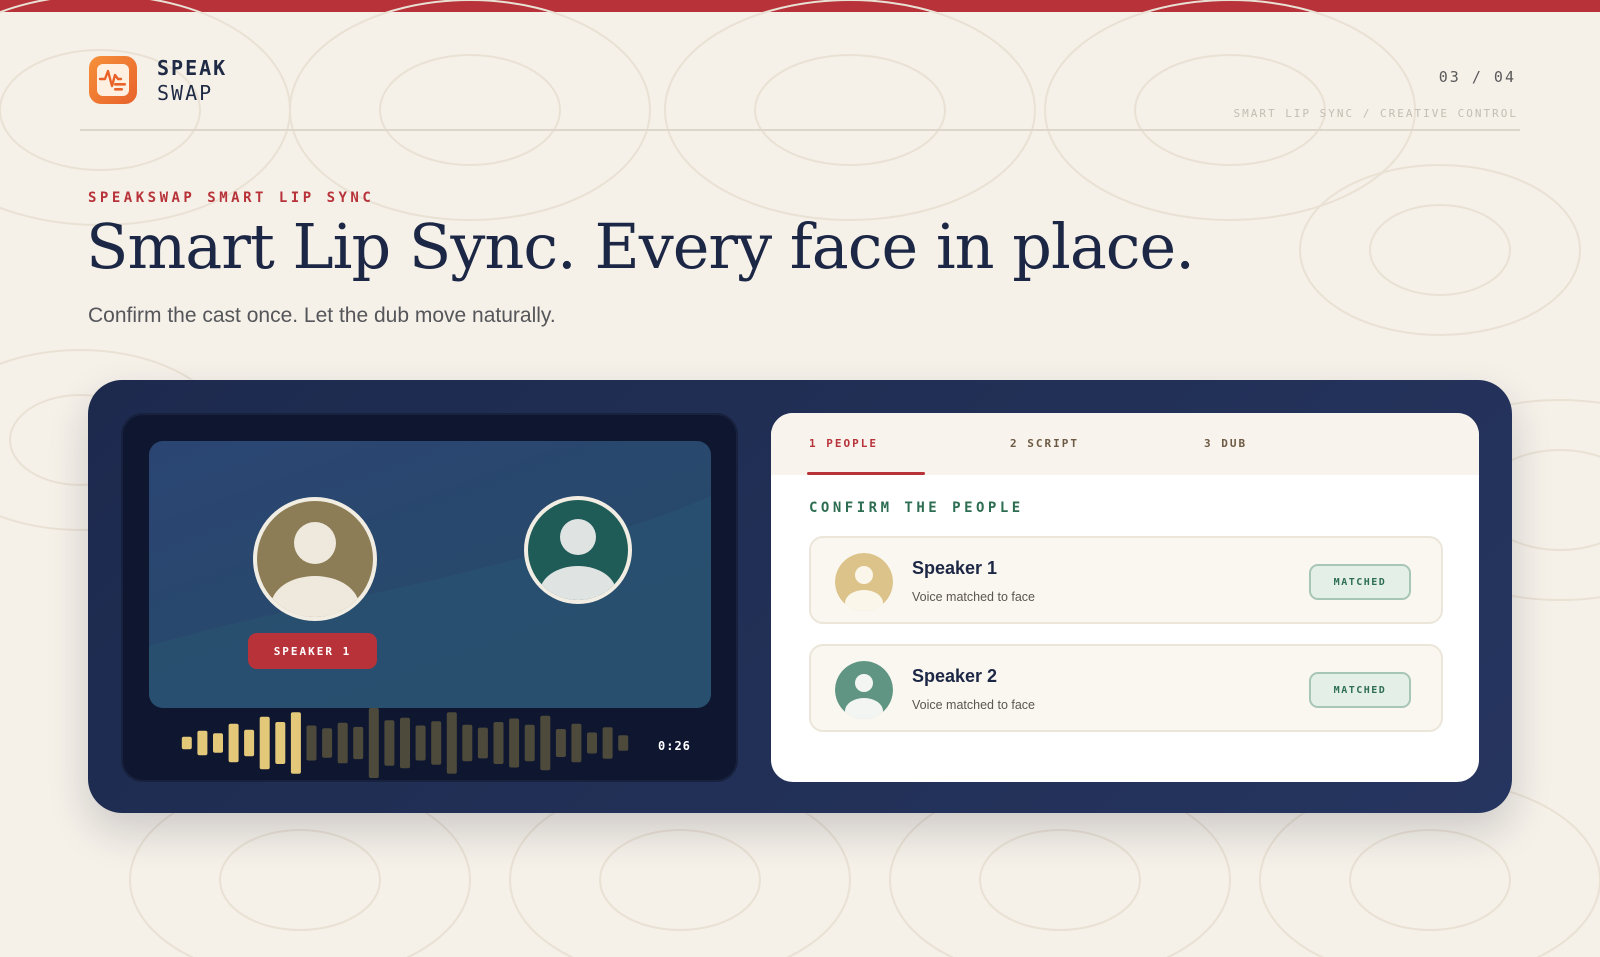 Image resolution: width=1600 pixels, height=957 pixels. What do you see at coordinates (955, 568) in the screenshot?
I see `speaker-name: Speaker 1` at bounding box center [955, 568].